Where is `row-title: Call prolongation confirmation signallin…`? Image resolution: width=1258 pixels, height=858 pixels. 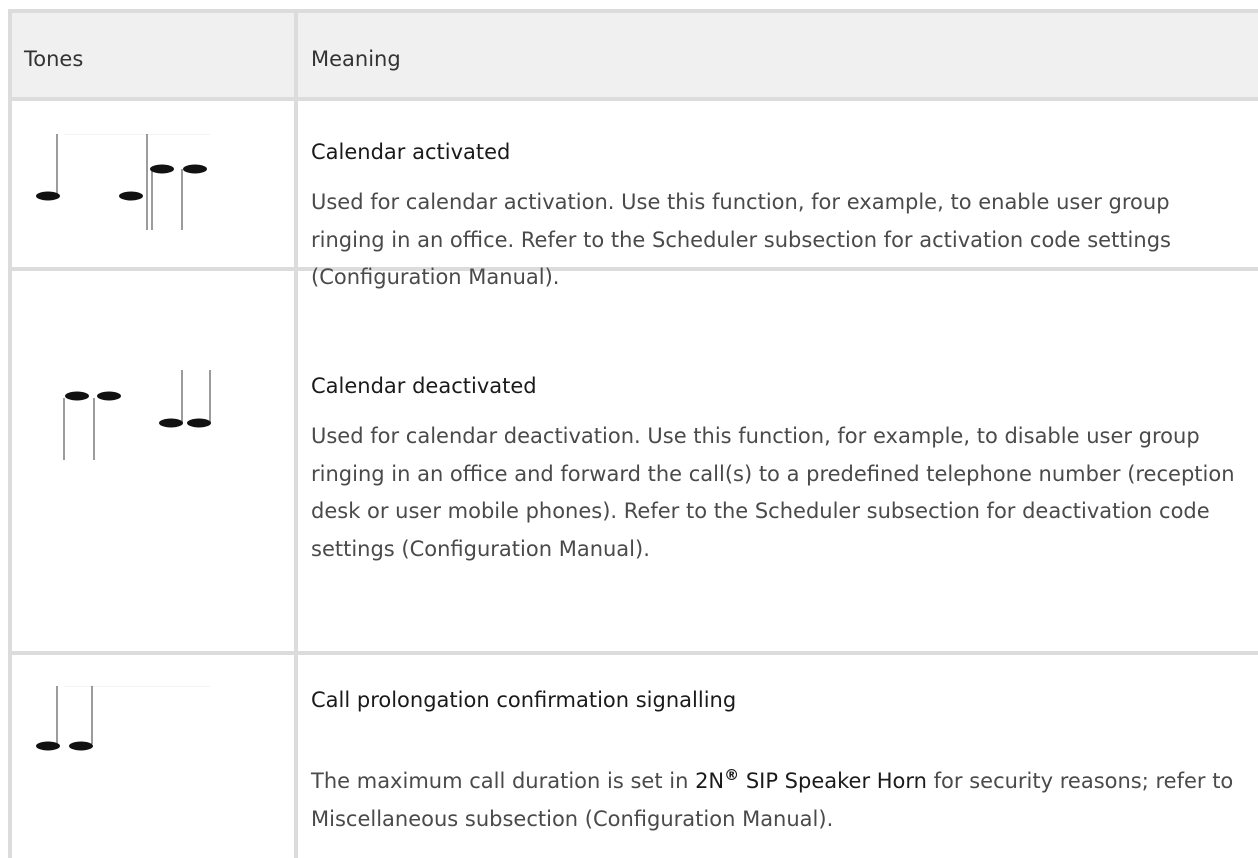
row-title: Call prolongation confirmation signallin… is located at coordinates (524, 700).